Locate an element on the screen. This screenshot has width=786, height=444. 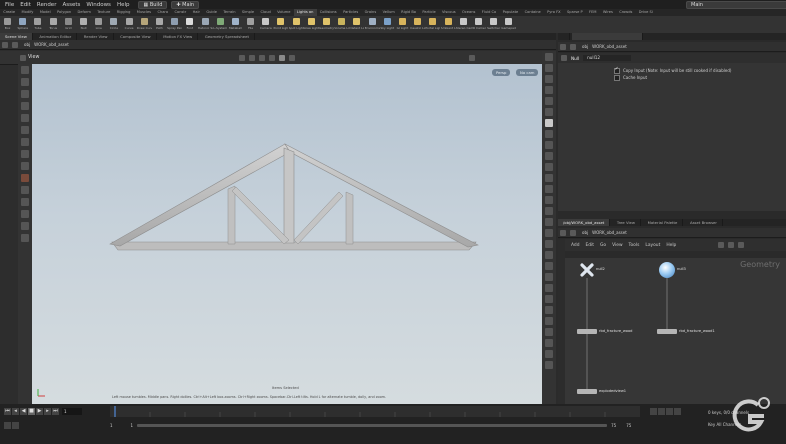
net-menu-layout: Layout is located at coordinates (652, 245).